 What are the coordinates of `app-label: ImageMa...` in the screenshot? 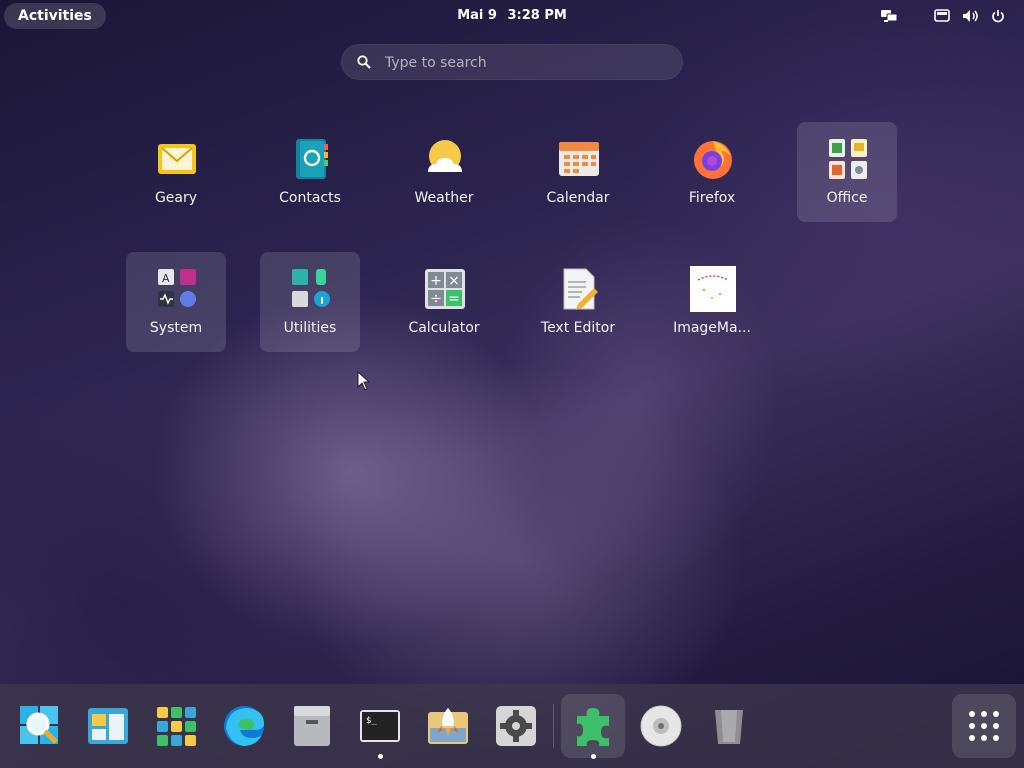 It's located at (712, 328).